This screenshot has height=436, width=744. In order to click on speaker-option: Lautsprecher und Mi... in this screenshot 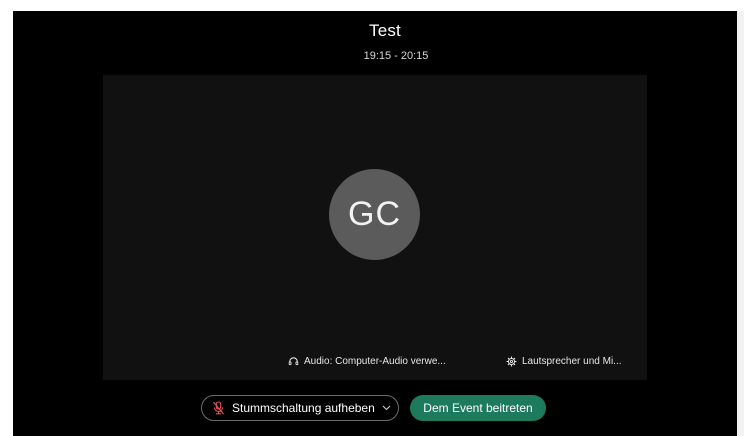, I will do `click(564, 361)`.